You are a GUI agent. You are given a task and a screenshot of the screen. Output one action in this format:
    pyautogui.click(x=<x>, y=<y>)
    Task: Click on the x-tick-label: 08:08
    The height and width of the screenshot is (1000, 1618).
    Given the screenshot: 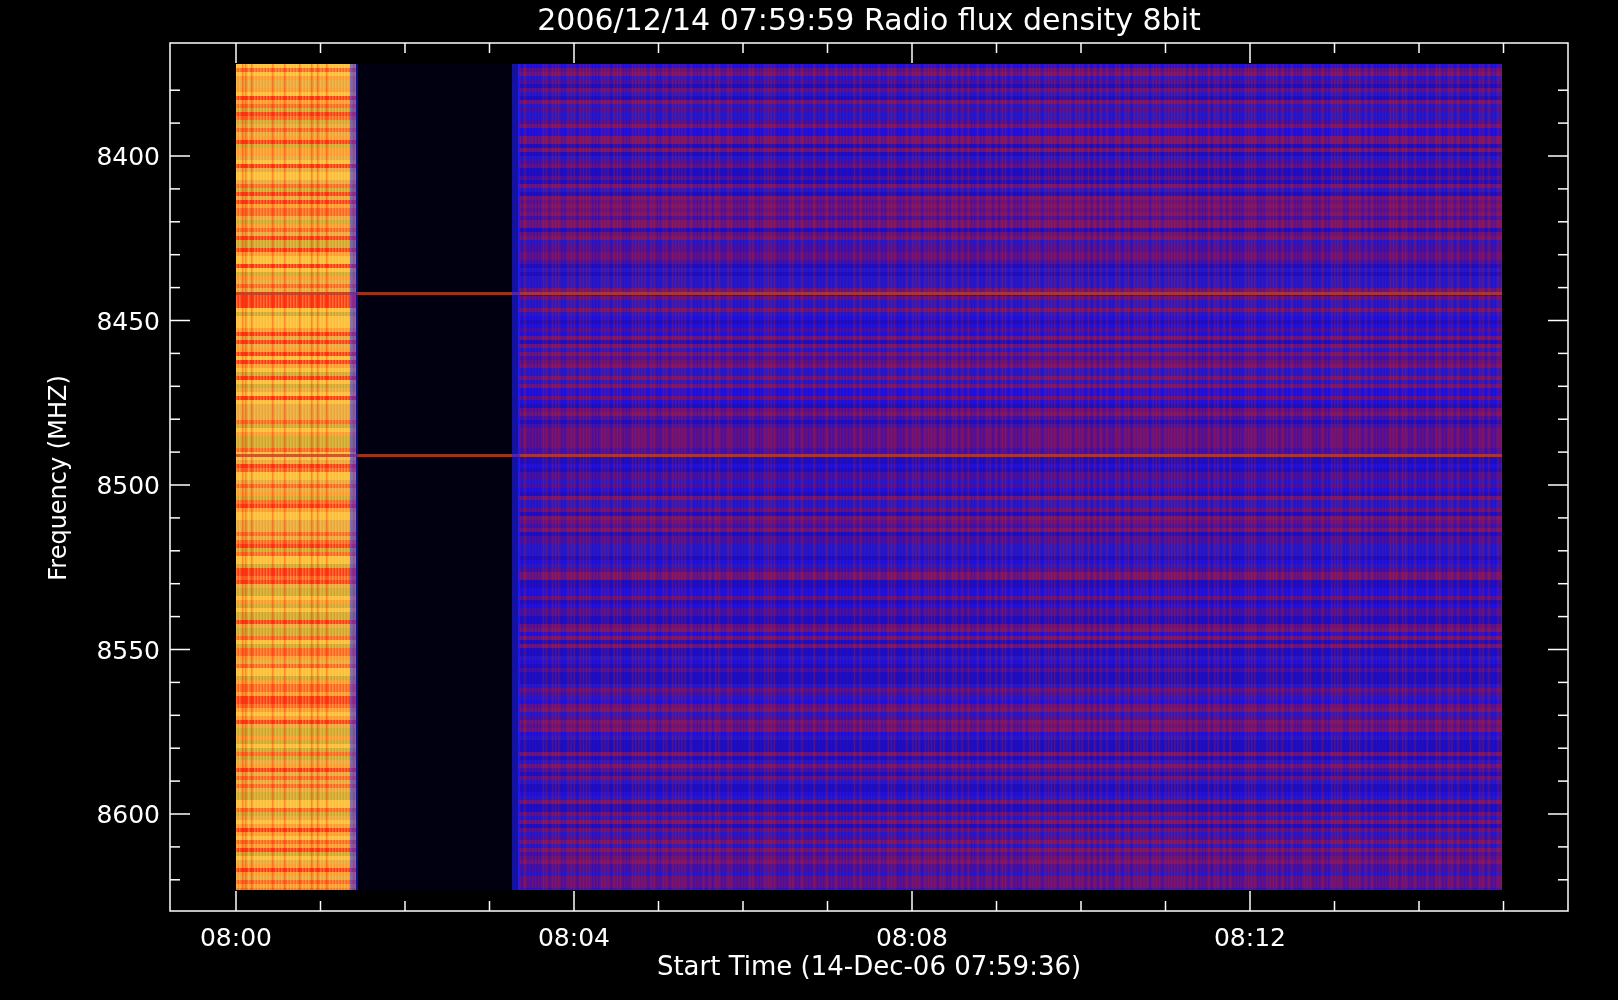 What is the action you would take?
    pyautogui.click(x=912, y=937)
    